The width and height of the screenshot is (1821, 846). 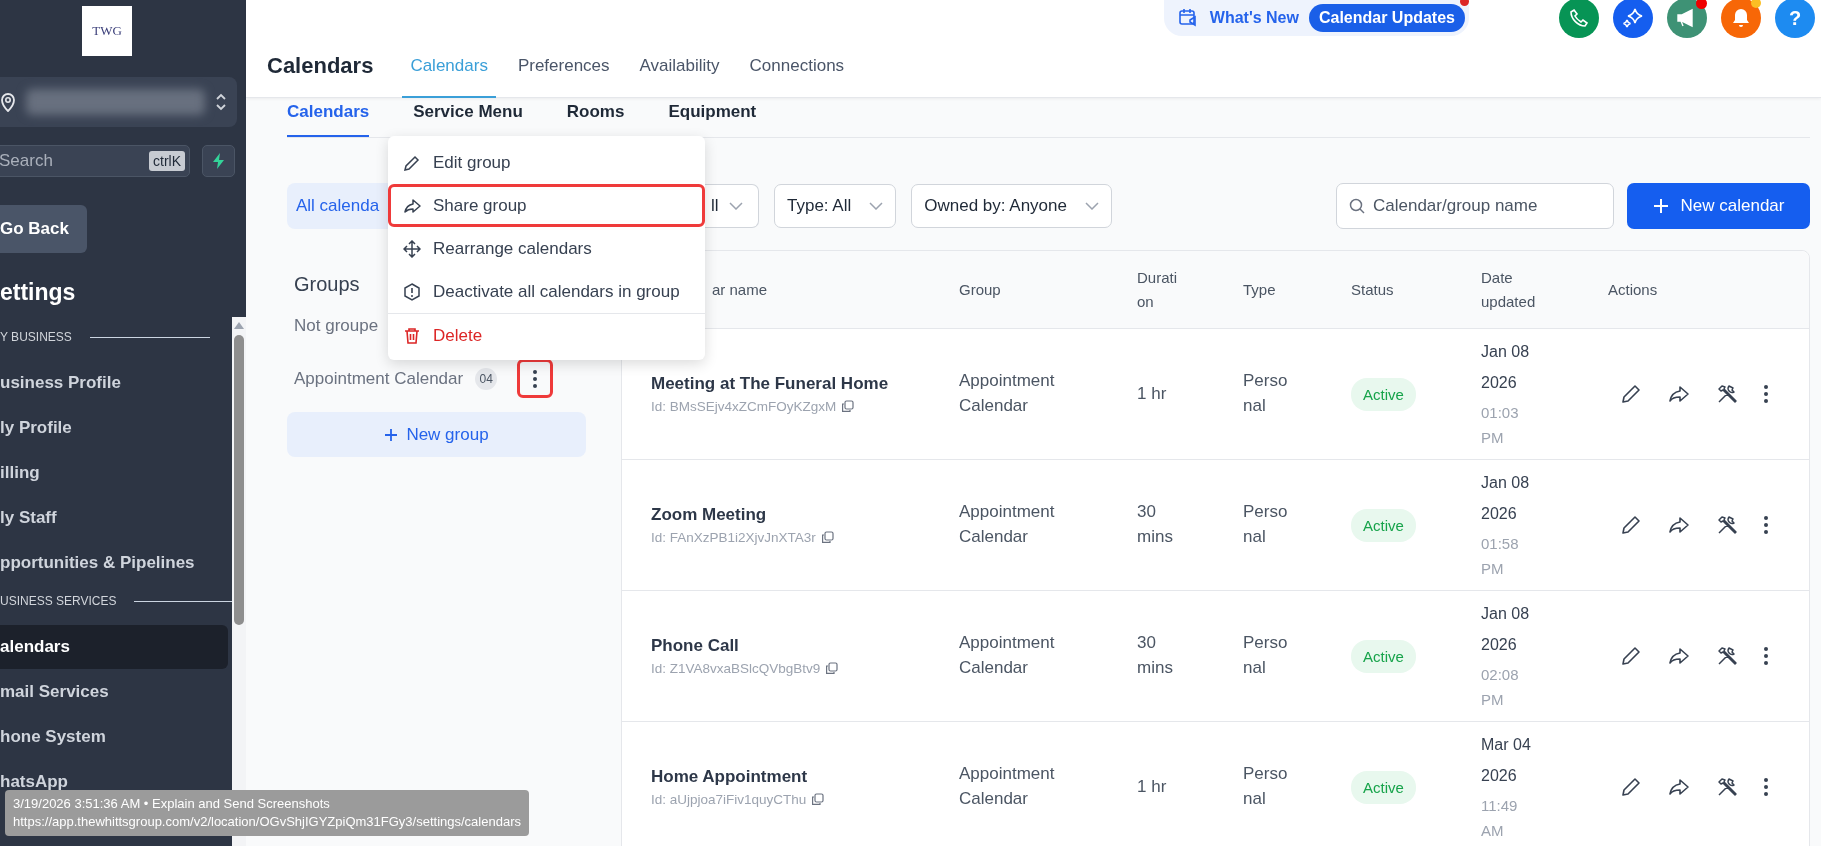 I want to click on phone-button, so click(x=1579, y=19).